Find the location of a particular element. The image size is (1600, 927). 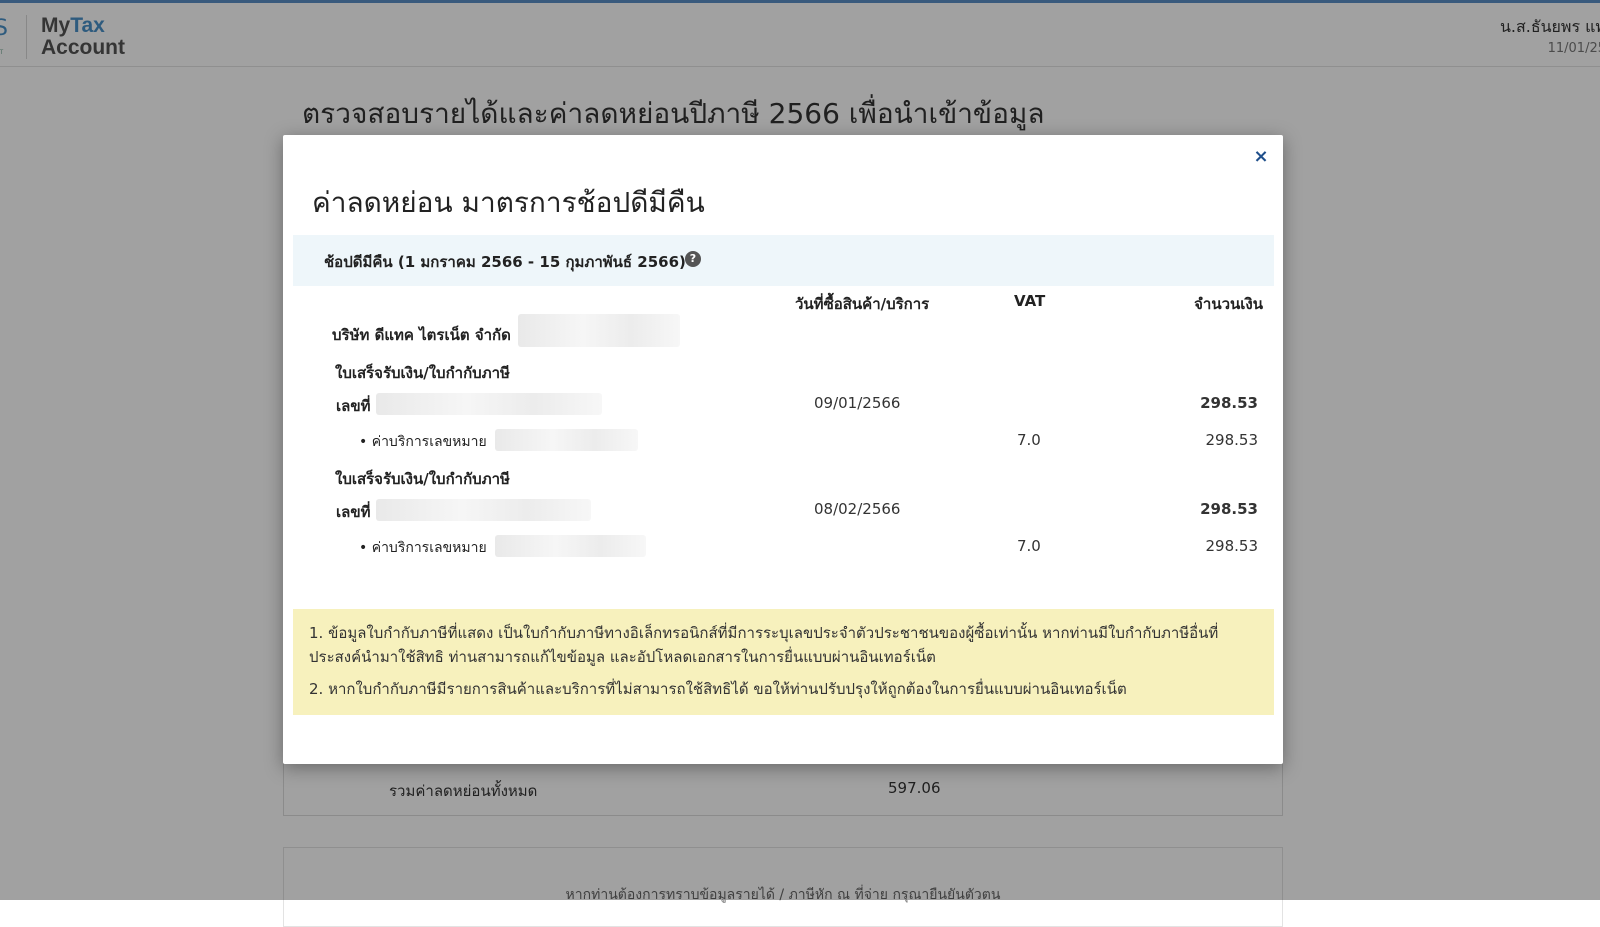

close-icon: × is located at coordinates (1261, 157).